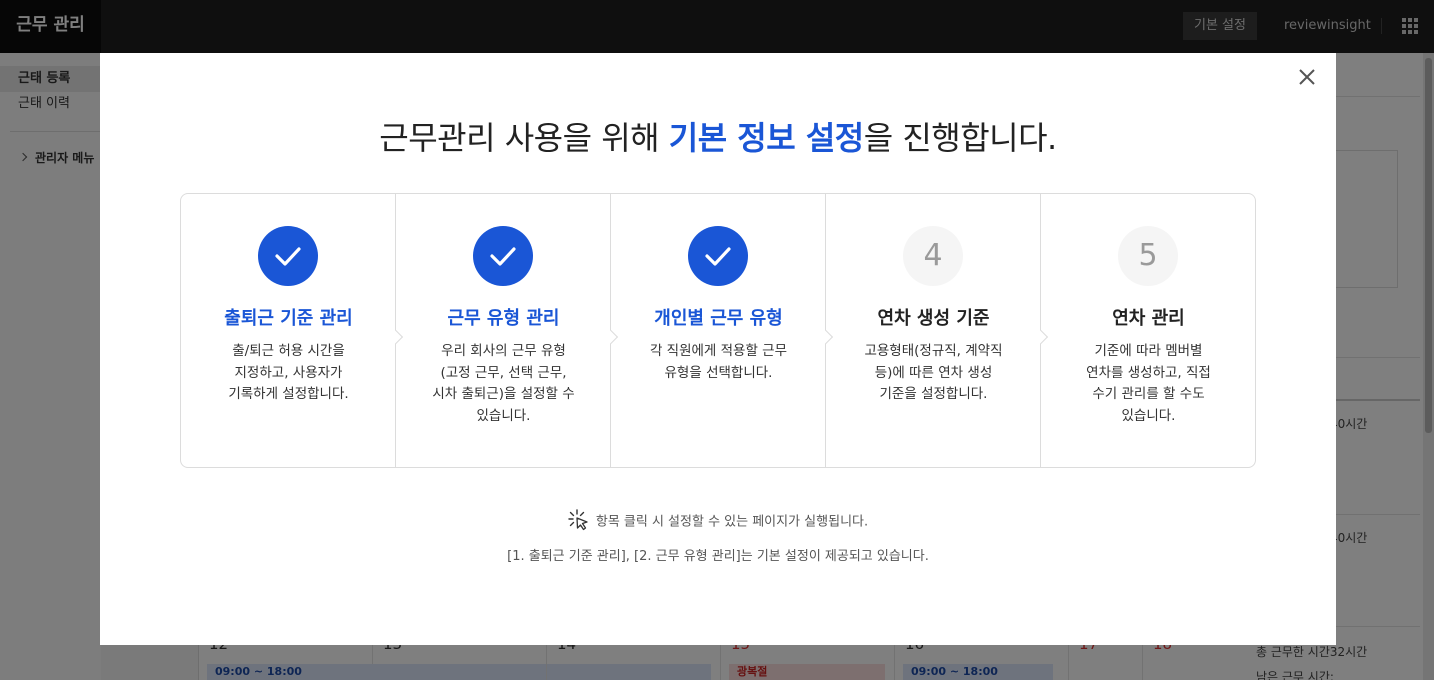 The height and width of the screenshot is (680, 1434). I want to click on step-title: 개인별 근무 유형, so click(718, 318).